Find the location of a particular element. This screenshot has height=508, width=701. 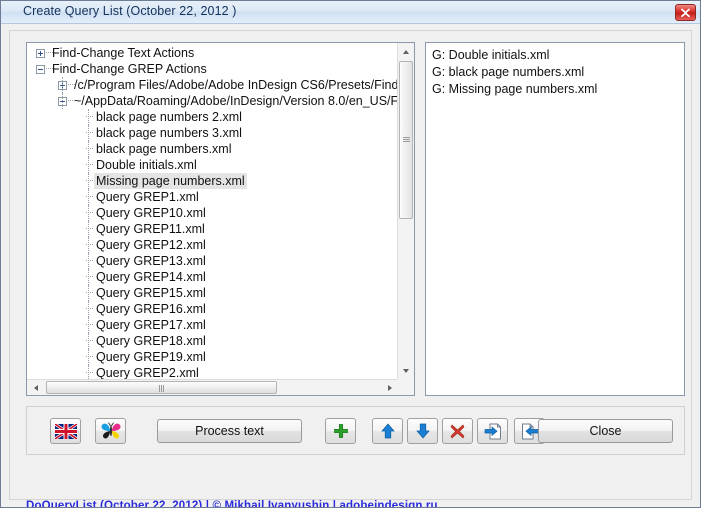

collapse-icon is located at coordinates (40, 69).